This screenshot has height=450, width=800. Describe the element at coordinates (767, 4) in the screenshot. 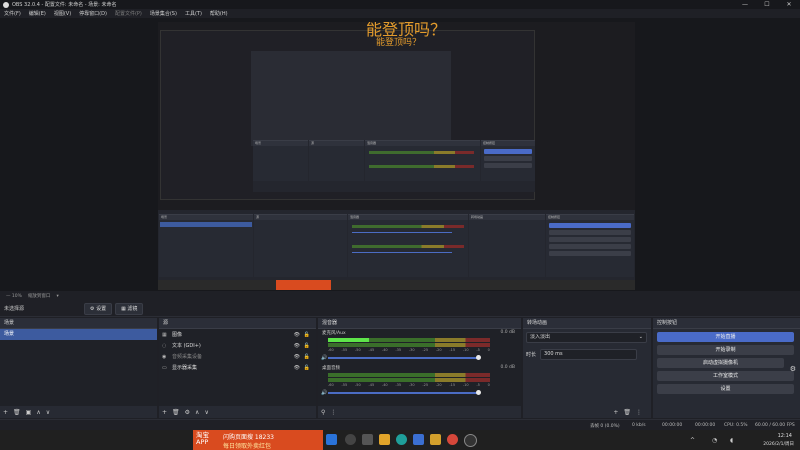

I see `maximize-button: ☐` at that location.